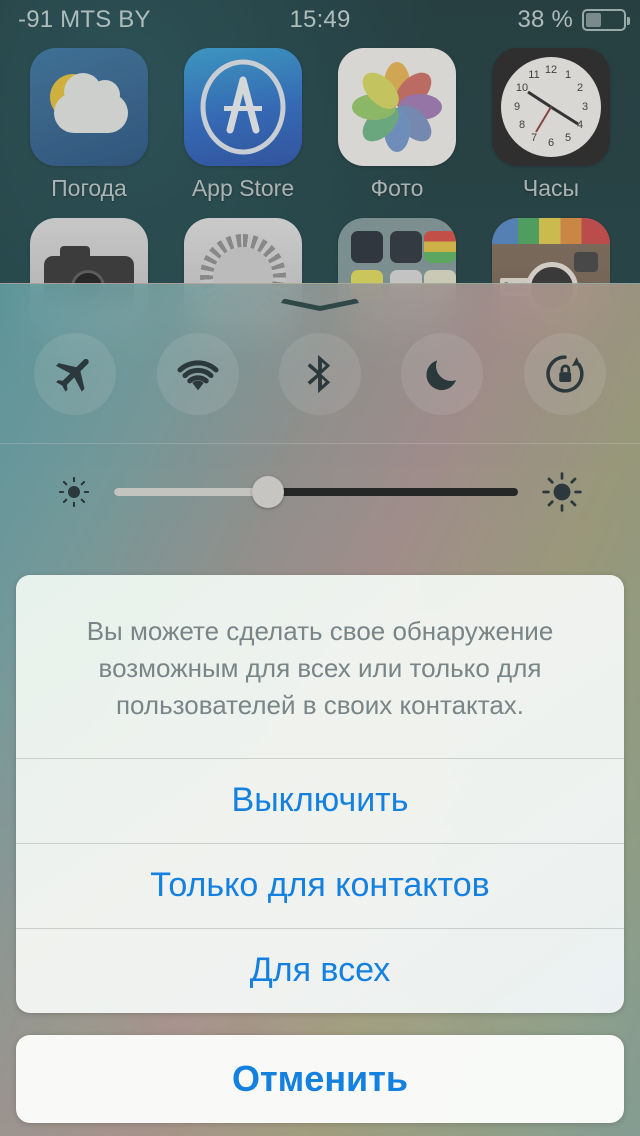 This screenshot has height=1136, width=640. What do you see at coordinates (606, 20) in the screenshot?
I see `battery-icon` at bounding box center [606, 20].